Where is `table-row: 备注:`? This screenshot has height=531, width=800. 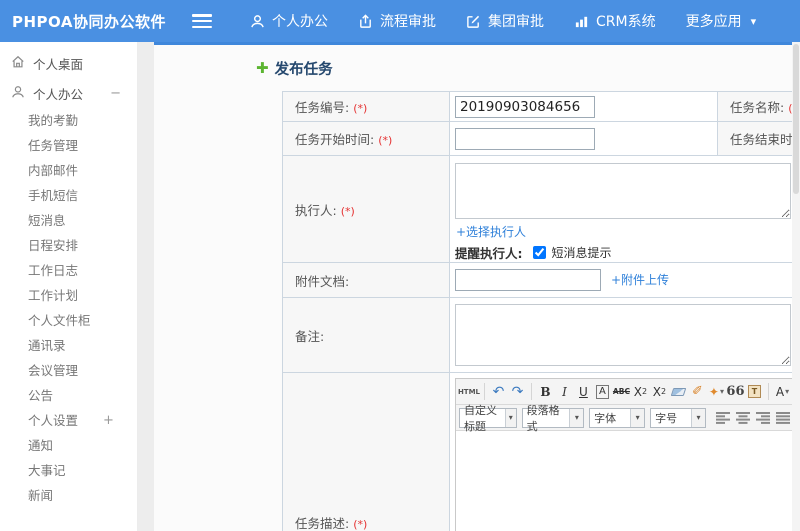
table-row: 备注: is located at coordinates (541, 335).